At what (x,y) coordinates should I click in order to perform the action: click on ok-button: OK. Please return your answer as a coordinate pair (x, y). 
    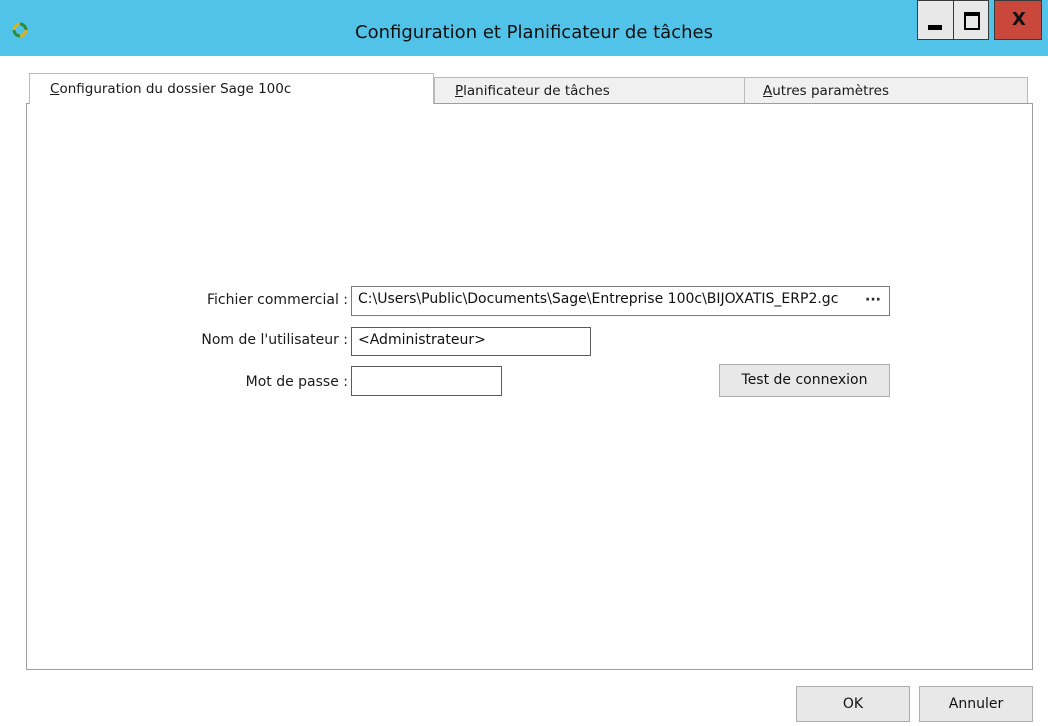
    Looking at the image, I should click on (853, 704).